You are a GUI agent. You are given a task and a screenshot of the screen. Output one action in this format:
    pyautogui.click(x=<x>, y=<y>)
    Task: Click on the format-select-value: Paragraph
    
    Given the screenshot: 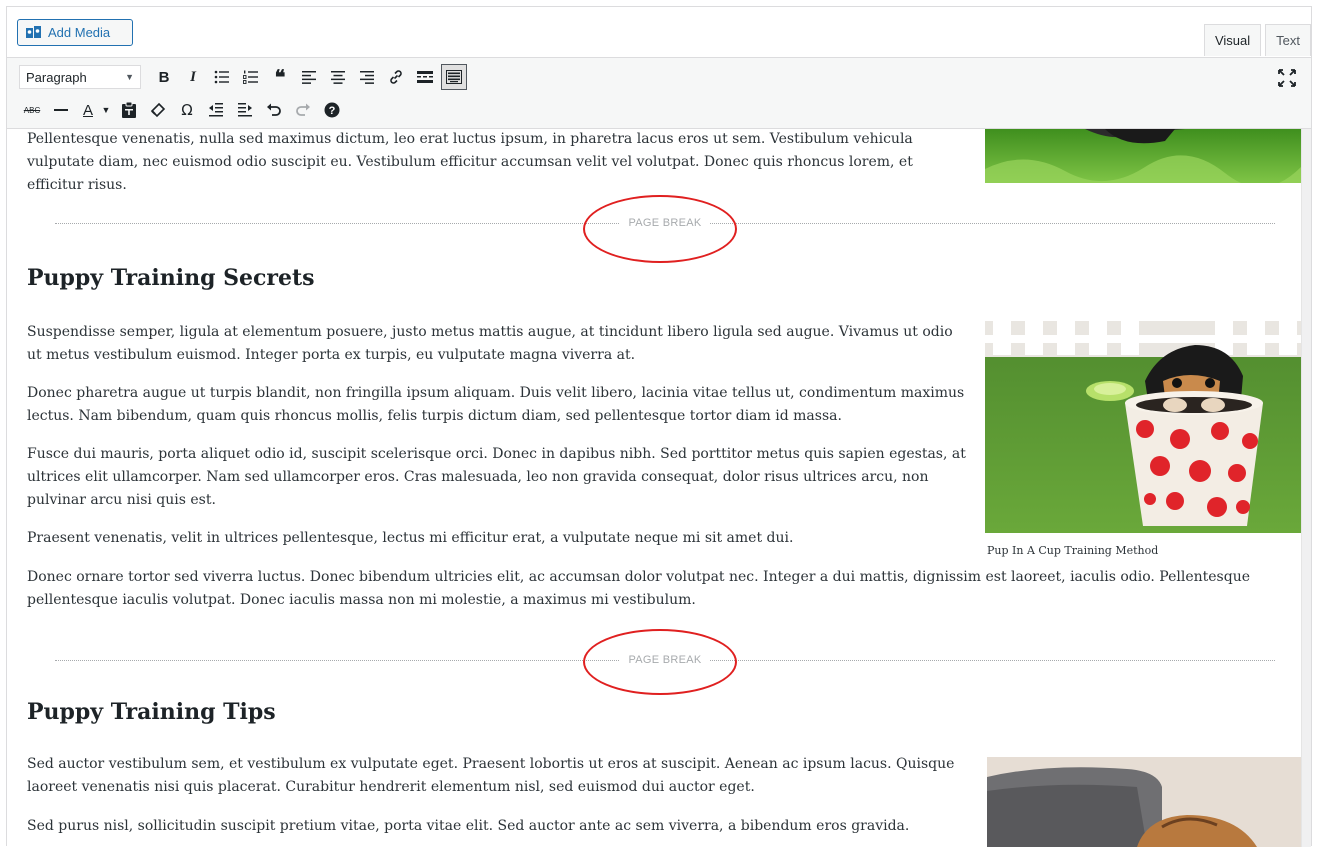 What is the action you would take?
    pyautogui.click(x=56, y=77)
    